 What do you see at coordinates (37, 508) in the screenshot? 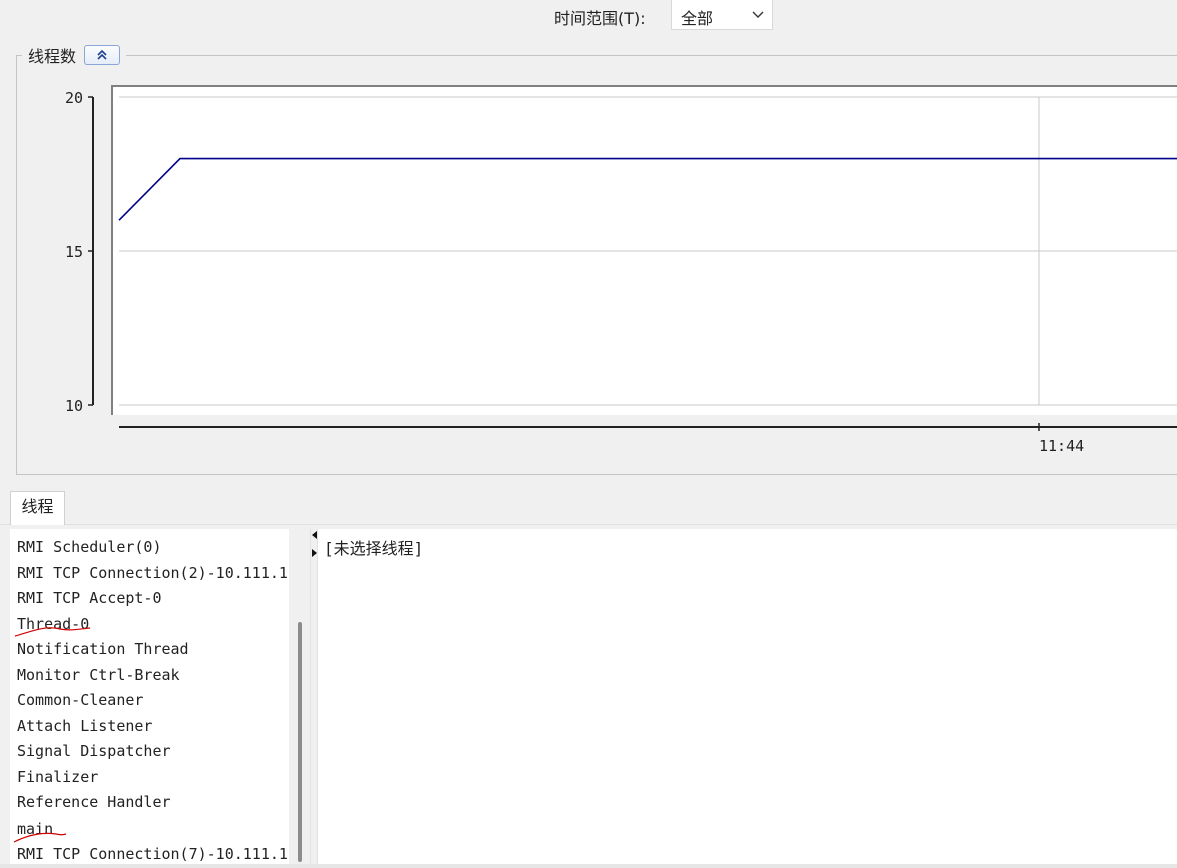
I see `tab-threads: 线程` at bounding box center [37, 508].